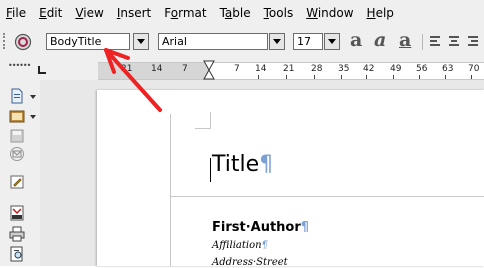 The height and width of the screenshot is (268, 484). What do you see at coordinates (332, 41) in the screenshot?
I see `font-size-dropdown-button` at bounding box center [332, 41].